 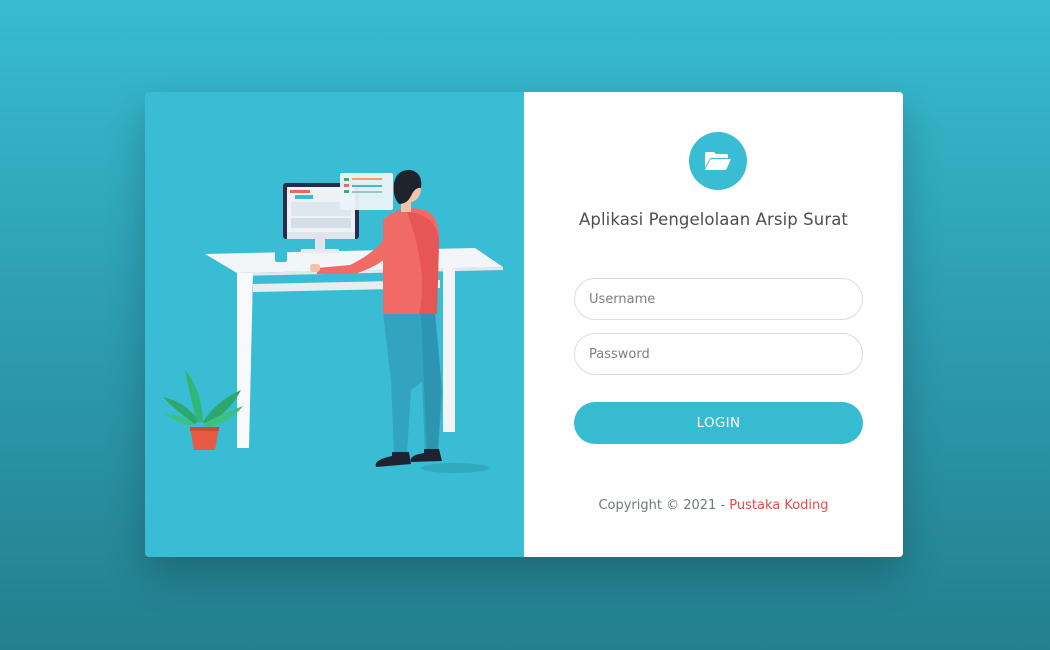 What do you see at coordinates (664, 505) in the screenshot?
I see `copyright-text: Copyright © 2021 -` at bounding box center [664, 505].